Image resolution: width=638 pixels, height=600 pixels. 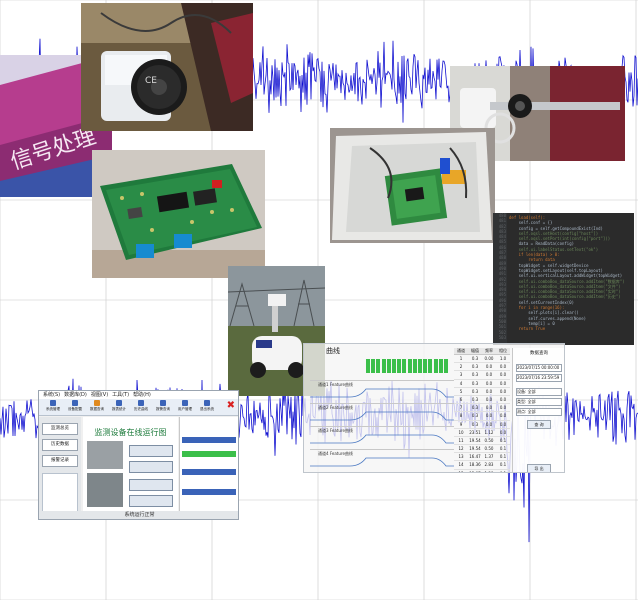 I want to click on table-cell: 12, so click(x=461, y=449).